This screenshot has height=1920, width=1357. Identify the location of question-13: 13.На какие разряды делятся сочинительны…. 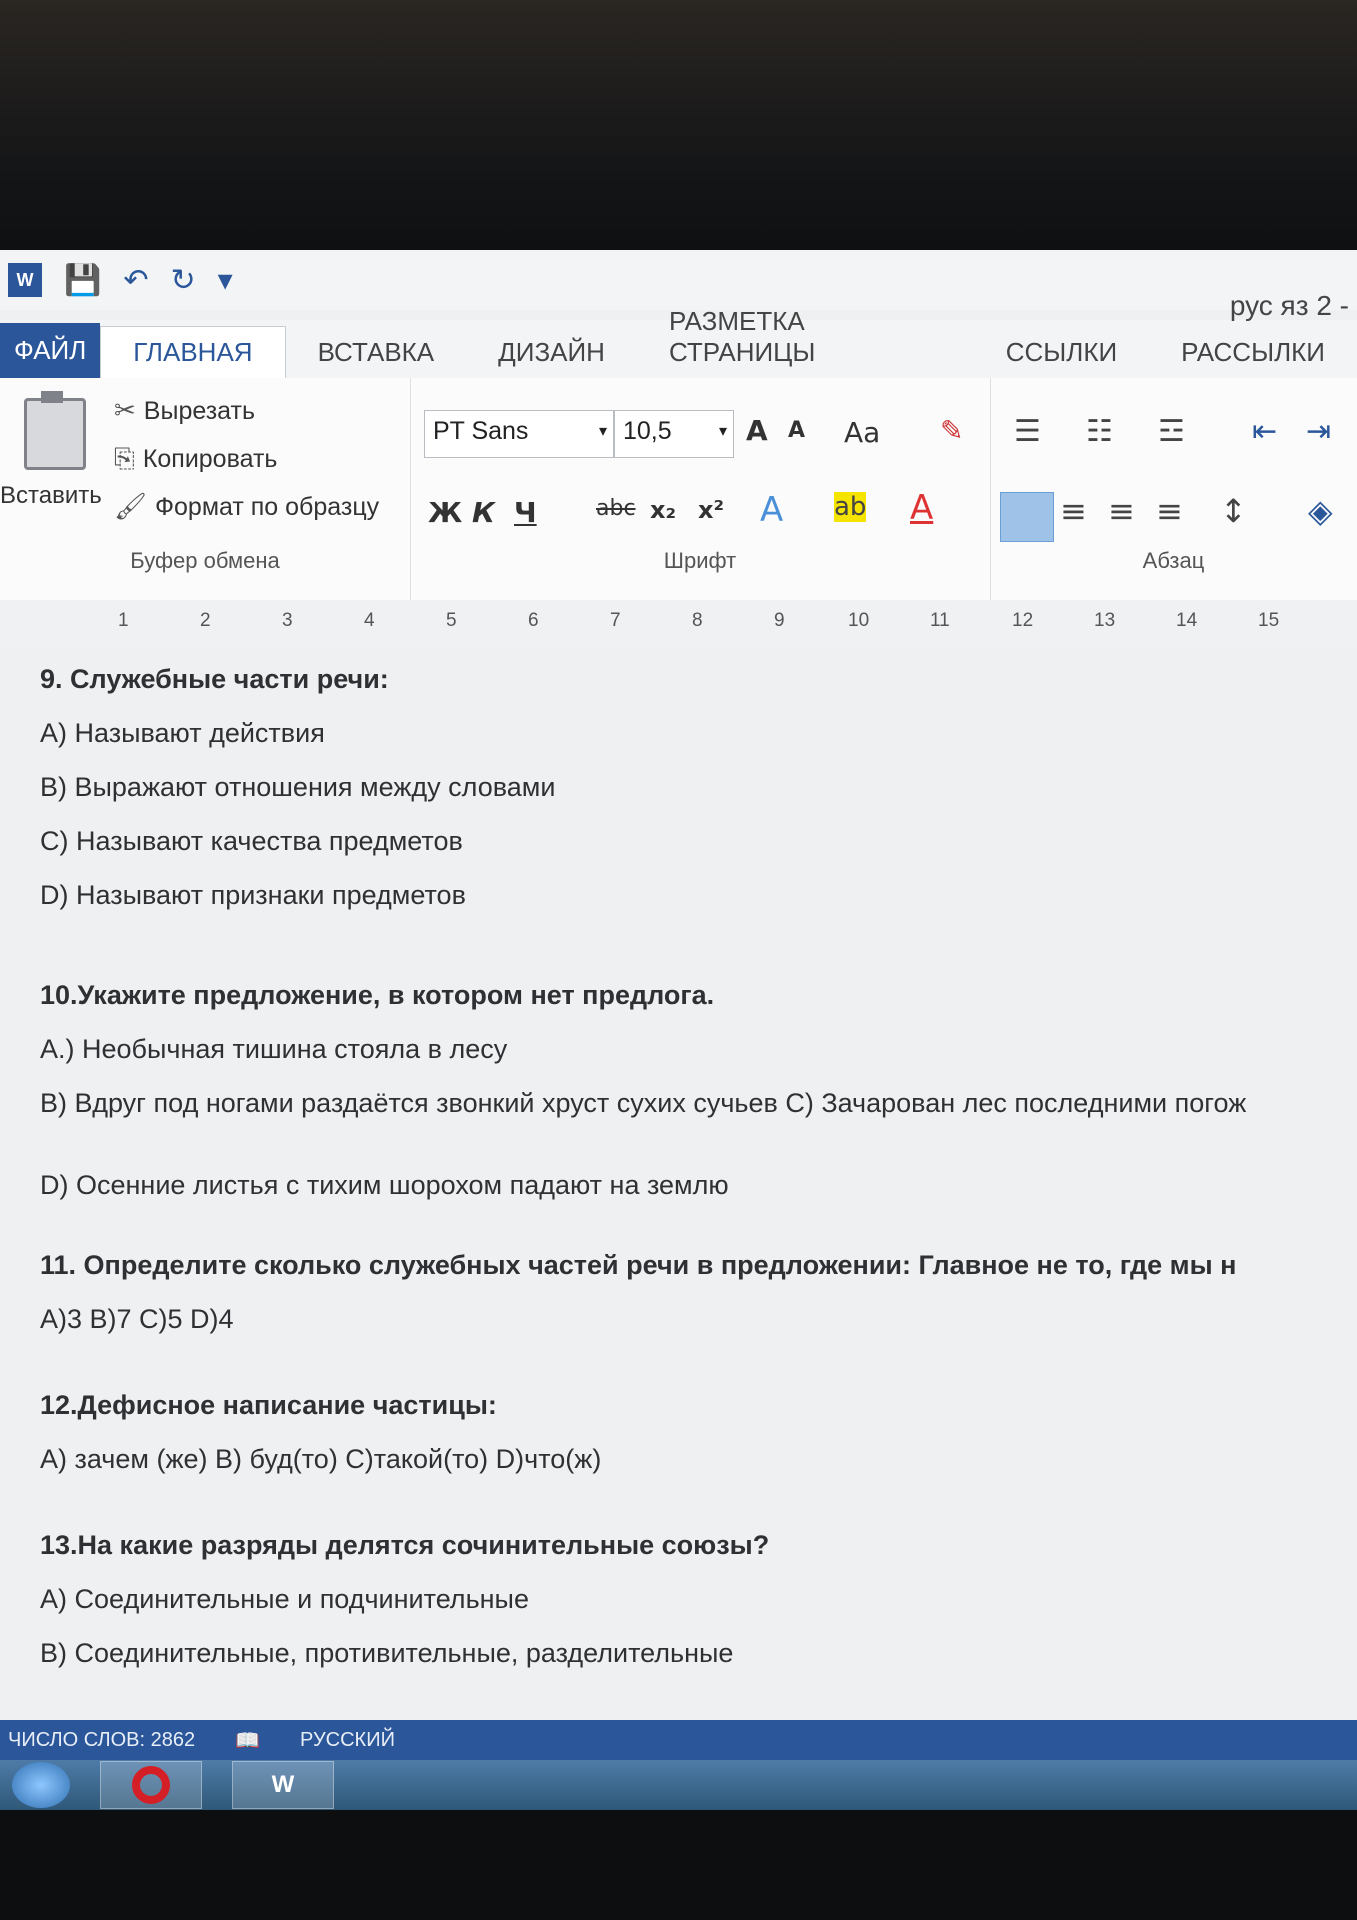
(405, 1545).